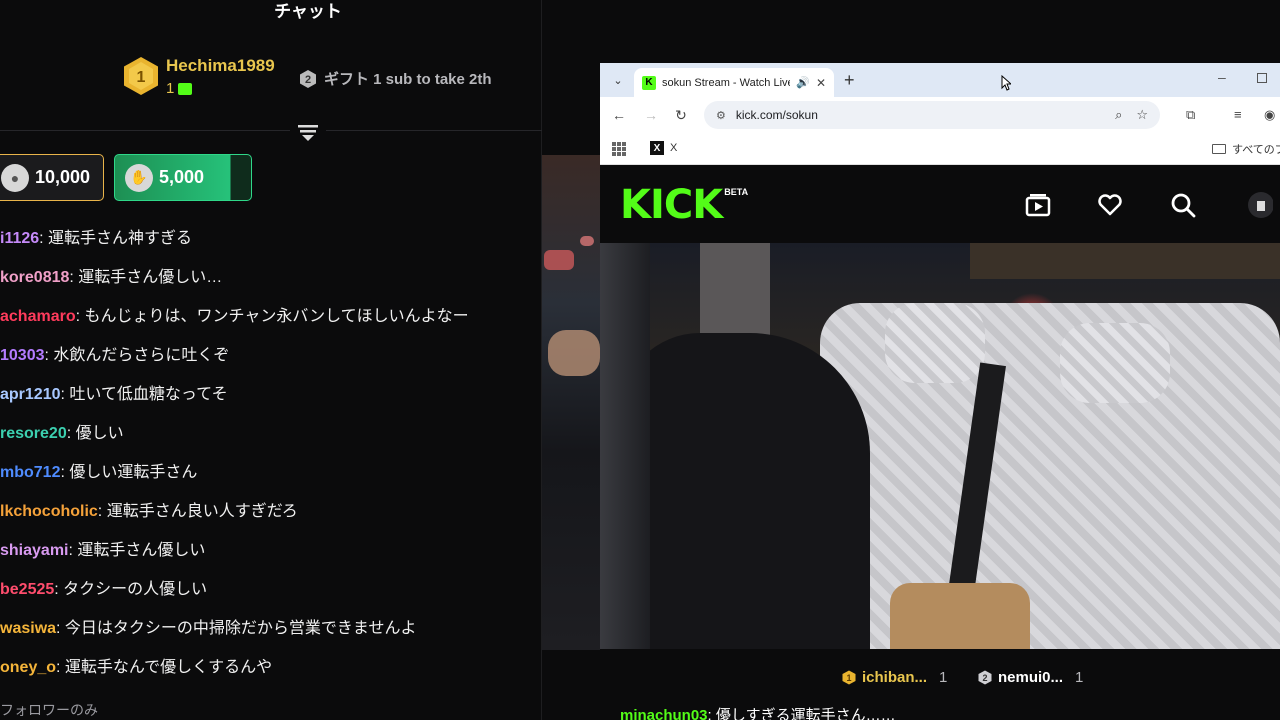 The width and height of the screenshot is (1280, 720). I want to click on rank-number: 1, so click(141, 77).